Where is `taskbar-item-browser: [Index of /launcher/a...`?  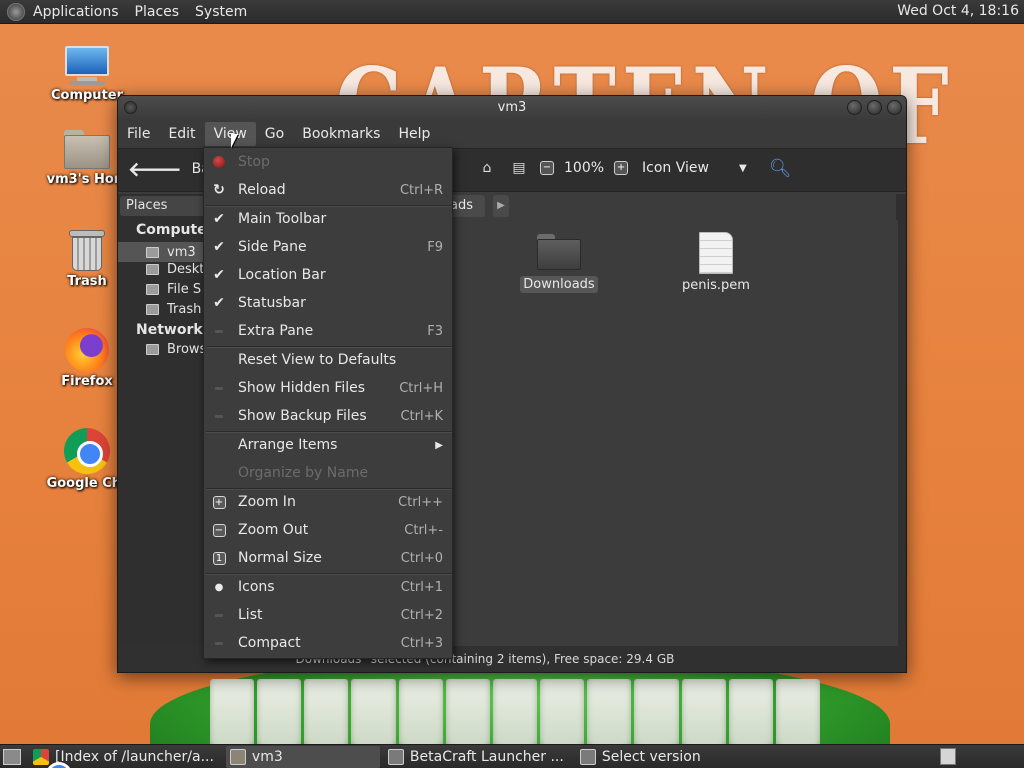 taskbar-item-browser: [Index of /launcher/a... is located at coordinates (125, 757).